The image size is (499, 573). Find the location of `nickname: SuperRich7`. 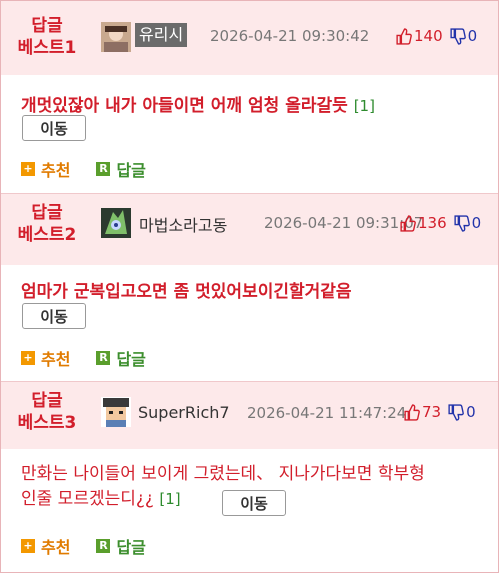

nickname: SuperRich7 is located at coordinates (184, 412).